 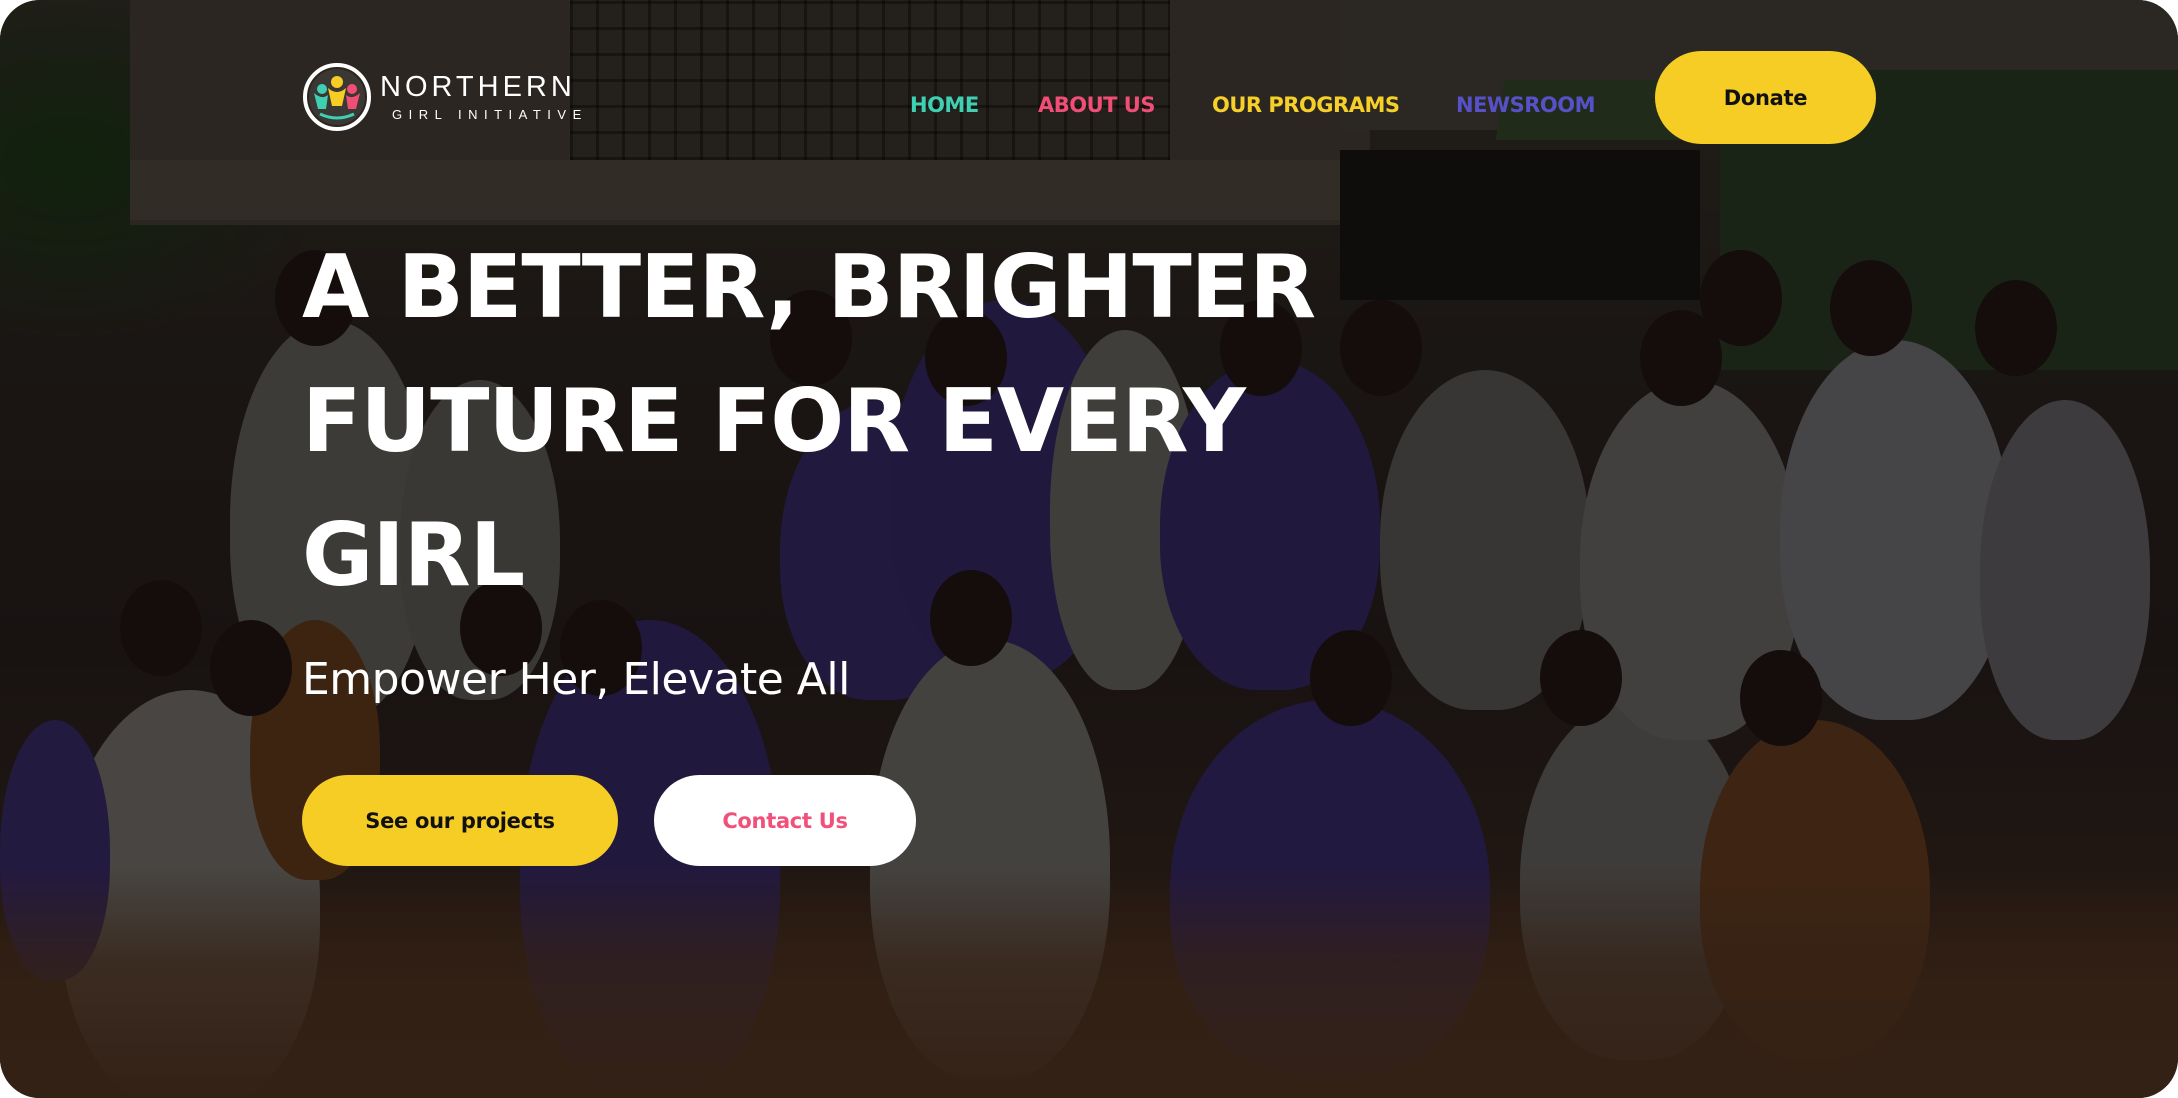 What do you see at coordinates (1765, 97) in the screenshot?
I see `donate-button: Donate` at bounding box center [1765, 97].